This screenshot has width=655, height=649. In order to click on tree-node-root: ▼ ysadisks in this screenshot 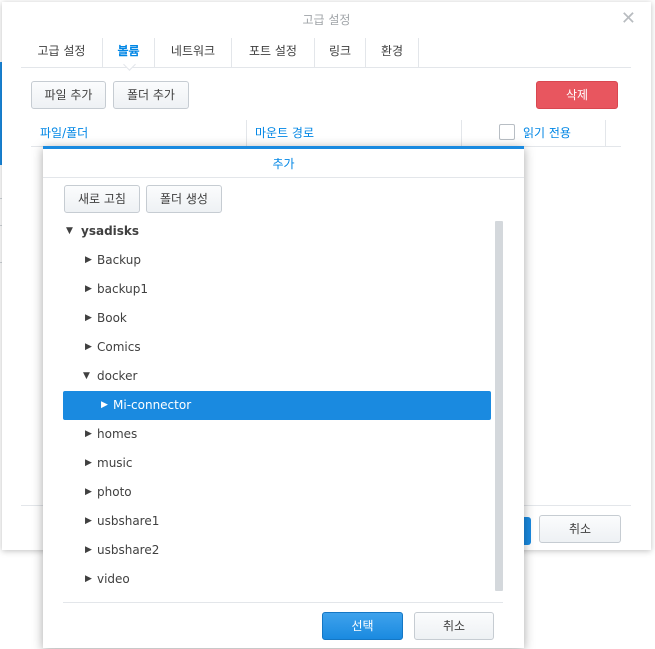, I will do `click(277, 231)`.